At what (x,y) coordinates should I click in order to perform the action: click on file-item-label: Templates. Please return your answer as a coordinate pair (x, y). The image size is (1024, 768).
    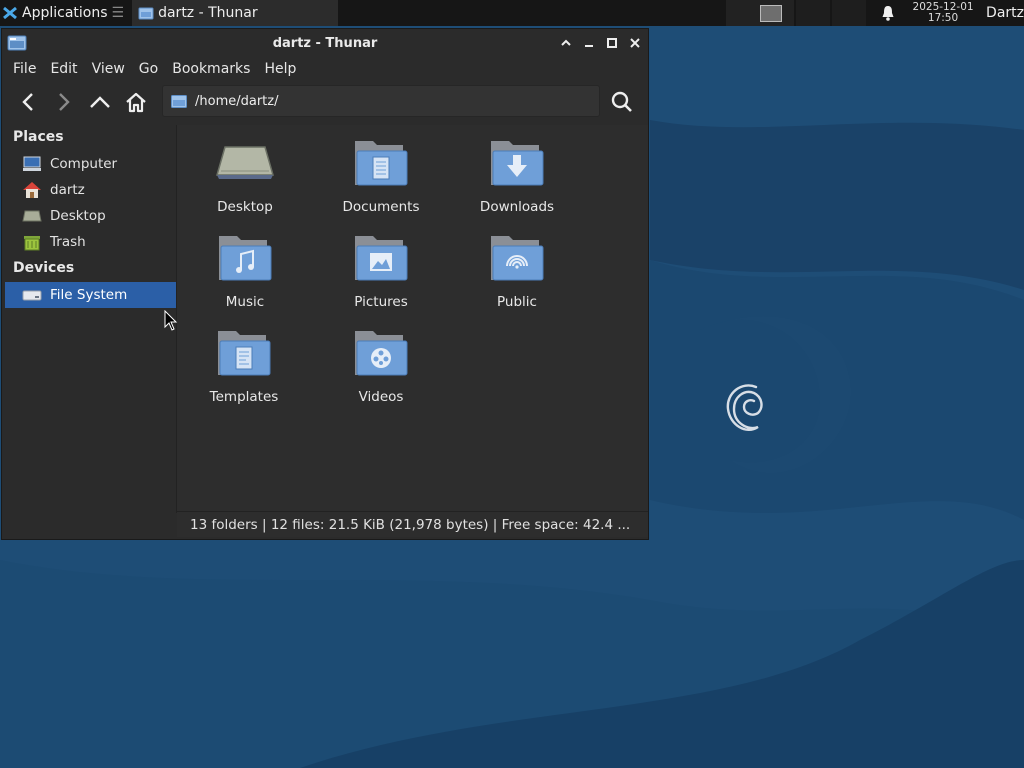
    Looking at the image, I should click on (244, 397).